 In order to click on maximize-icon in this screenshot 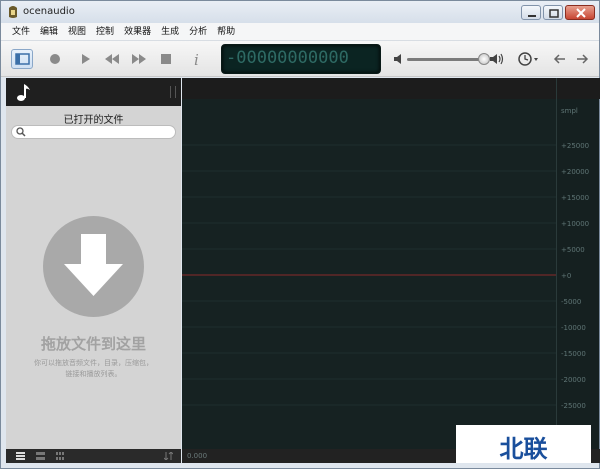, I will do `click(554, 13)`.